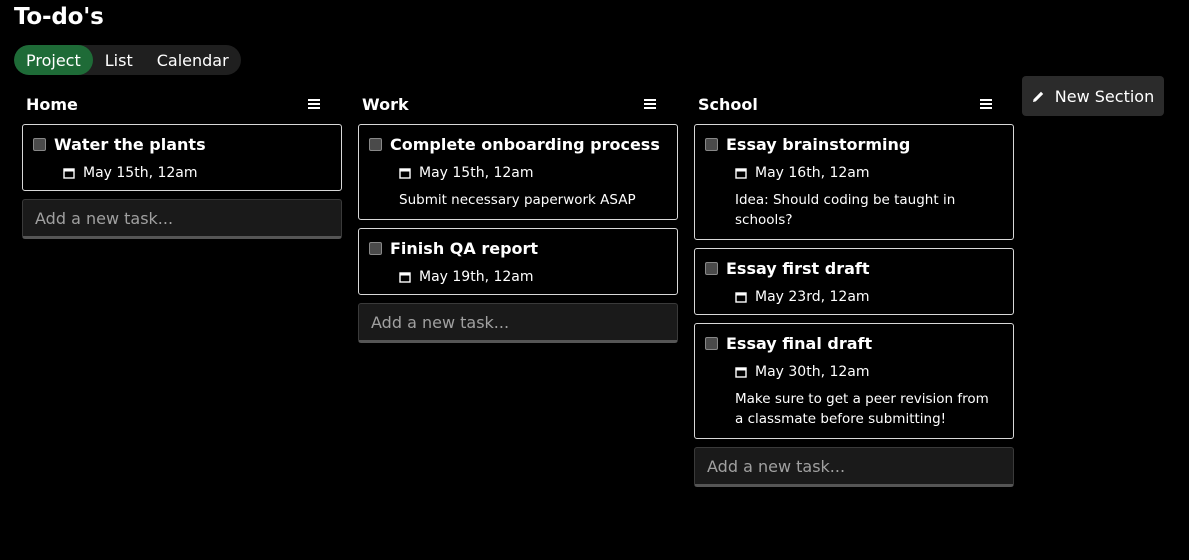  I want to click on section-title: Home, so click(52, 104).